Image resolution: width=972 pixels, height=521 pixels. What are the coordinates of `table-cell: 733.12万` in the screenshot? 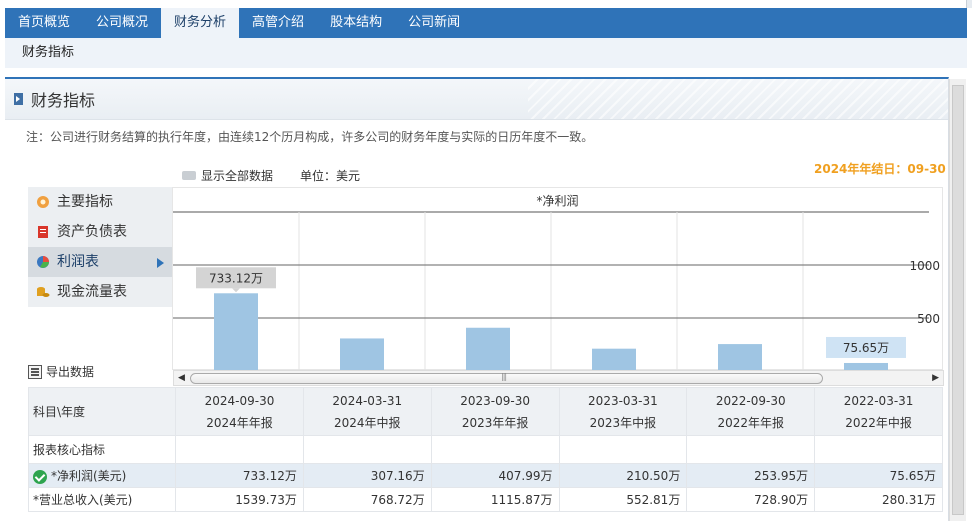 It's located at (239, 475).